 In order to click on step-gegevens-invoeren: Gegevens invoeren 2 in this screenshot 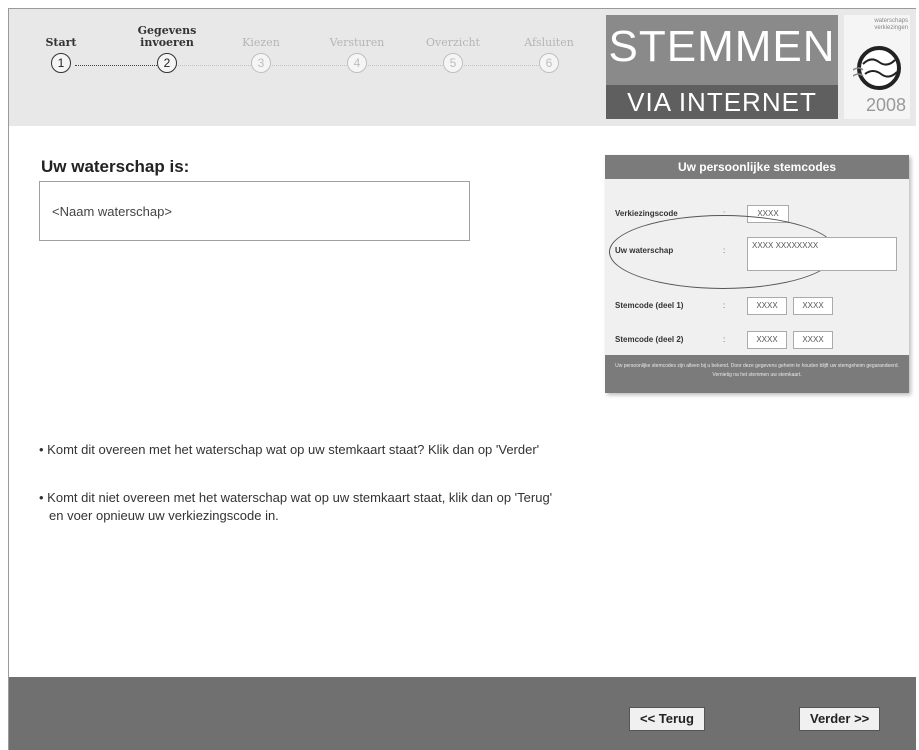, I will do `click(167, 48)`.